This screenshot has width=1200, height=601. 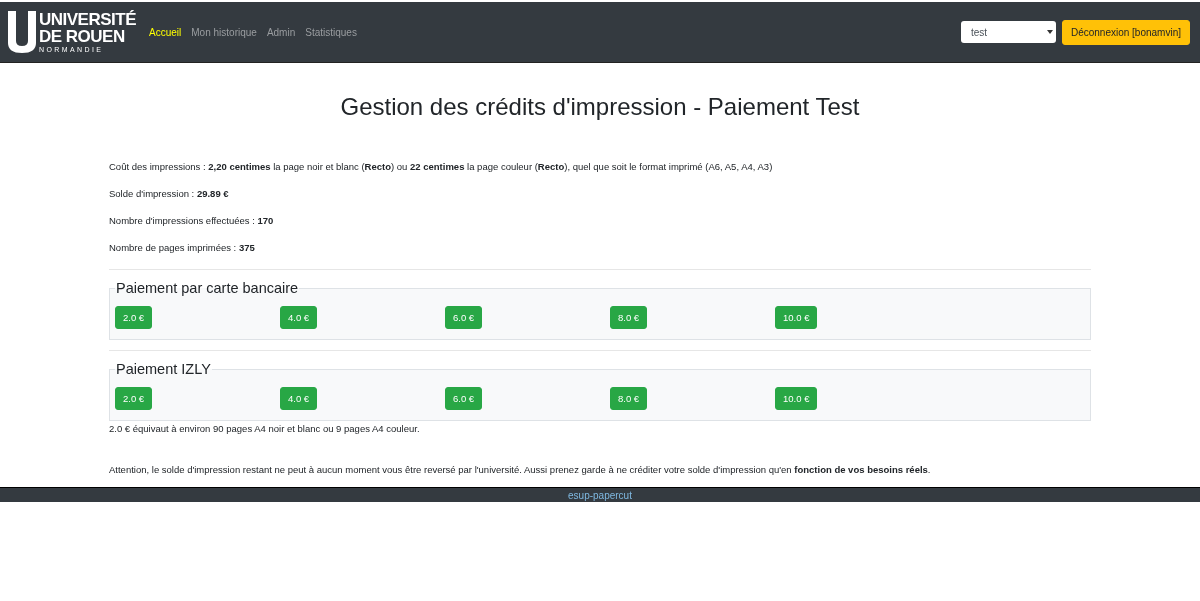 I want to click on info-text: Solde d'impression : 29.89 €, so click(x=169, y=193).